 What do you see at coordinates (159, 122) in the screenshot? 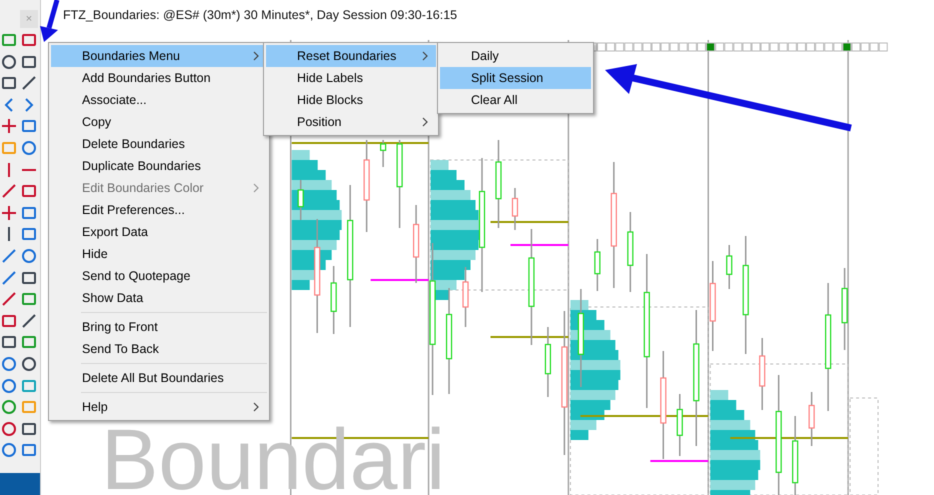
I see `menu-item: Copy` at bounding box center [159, 122].